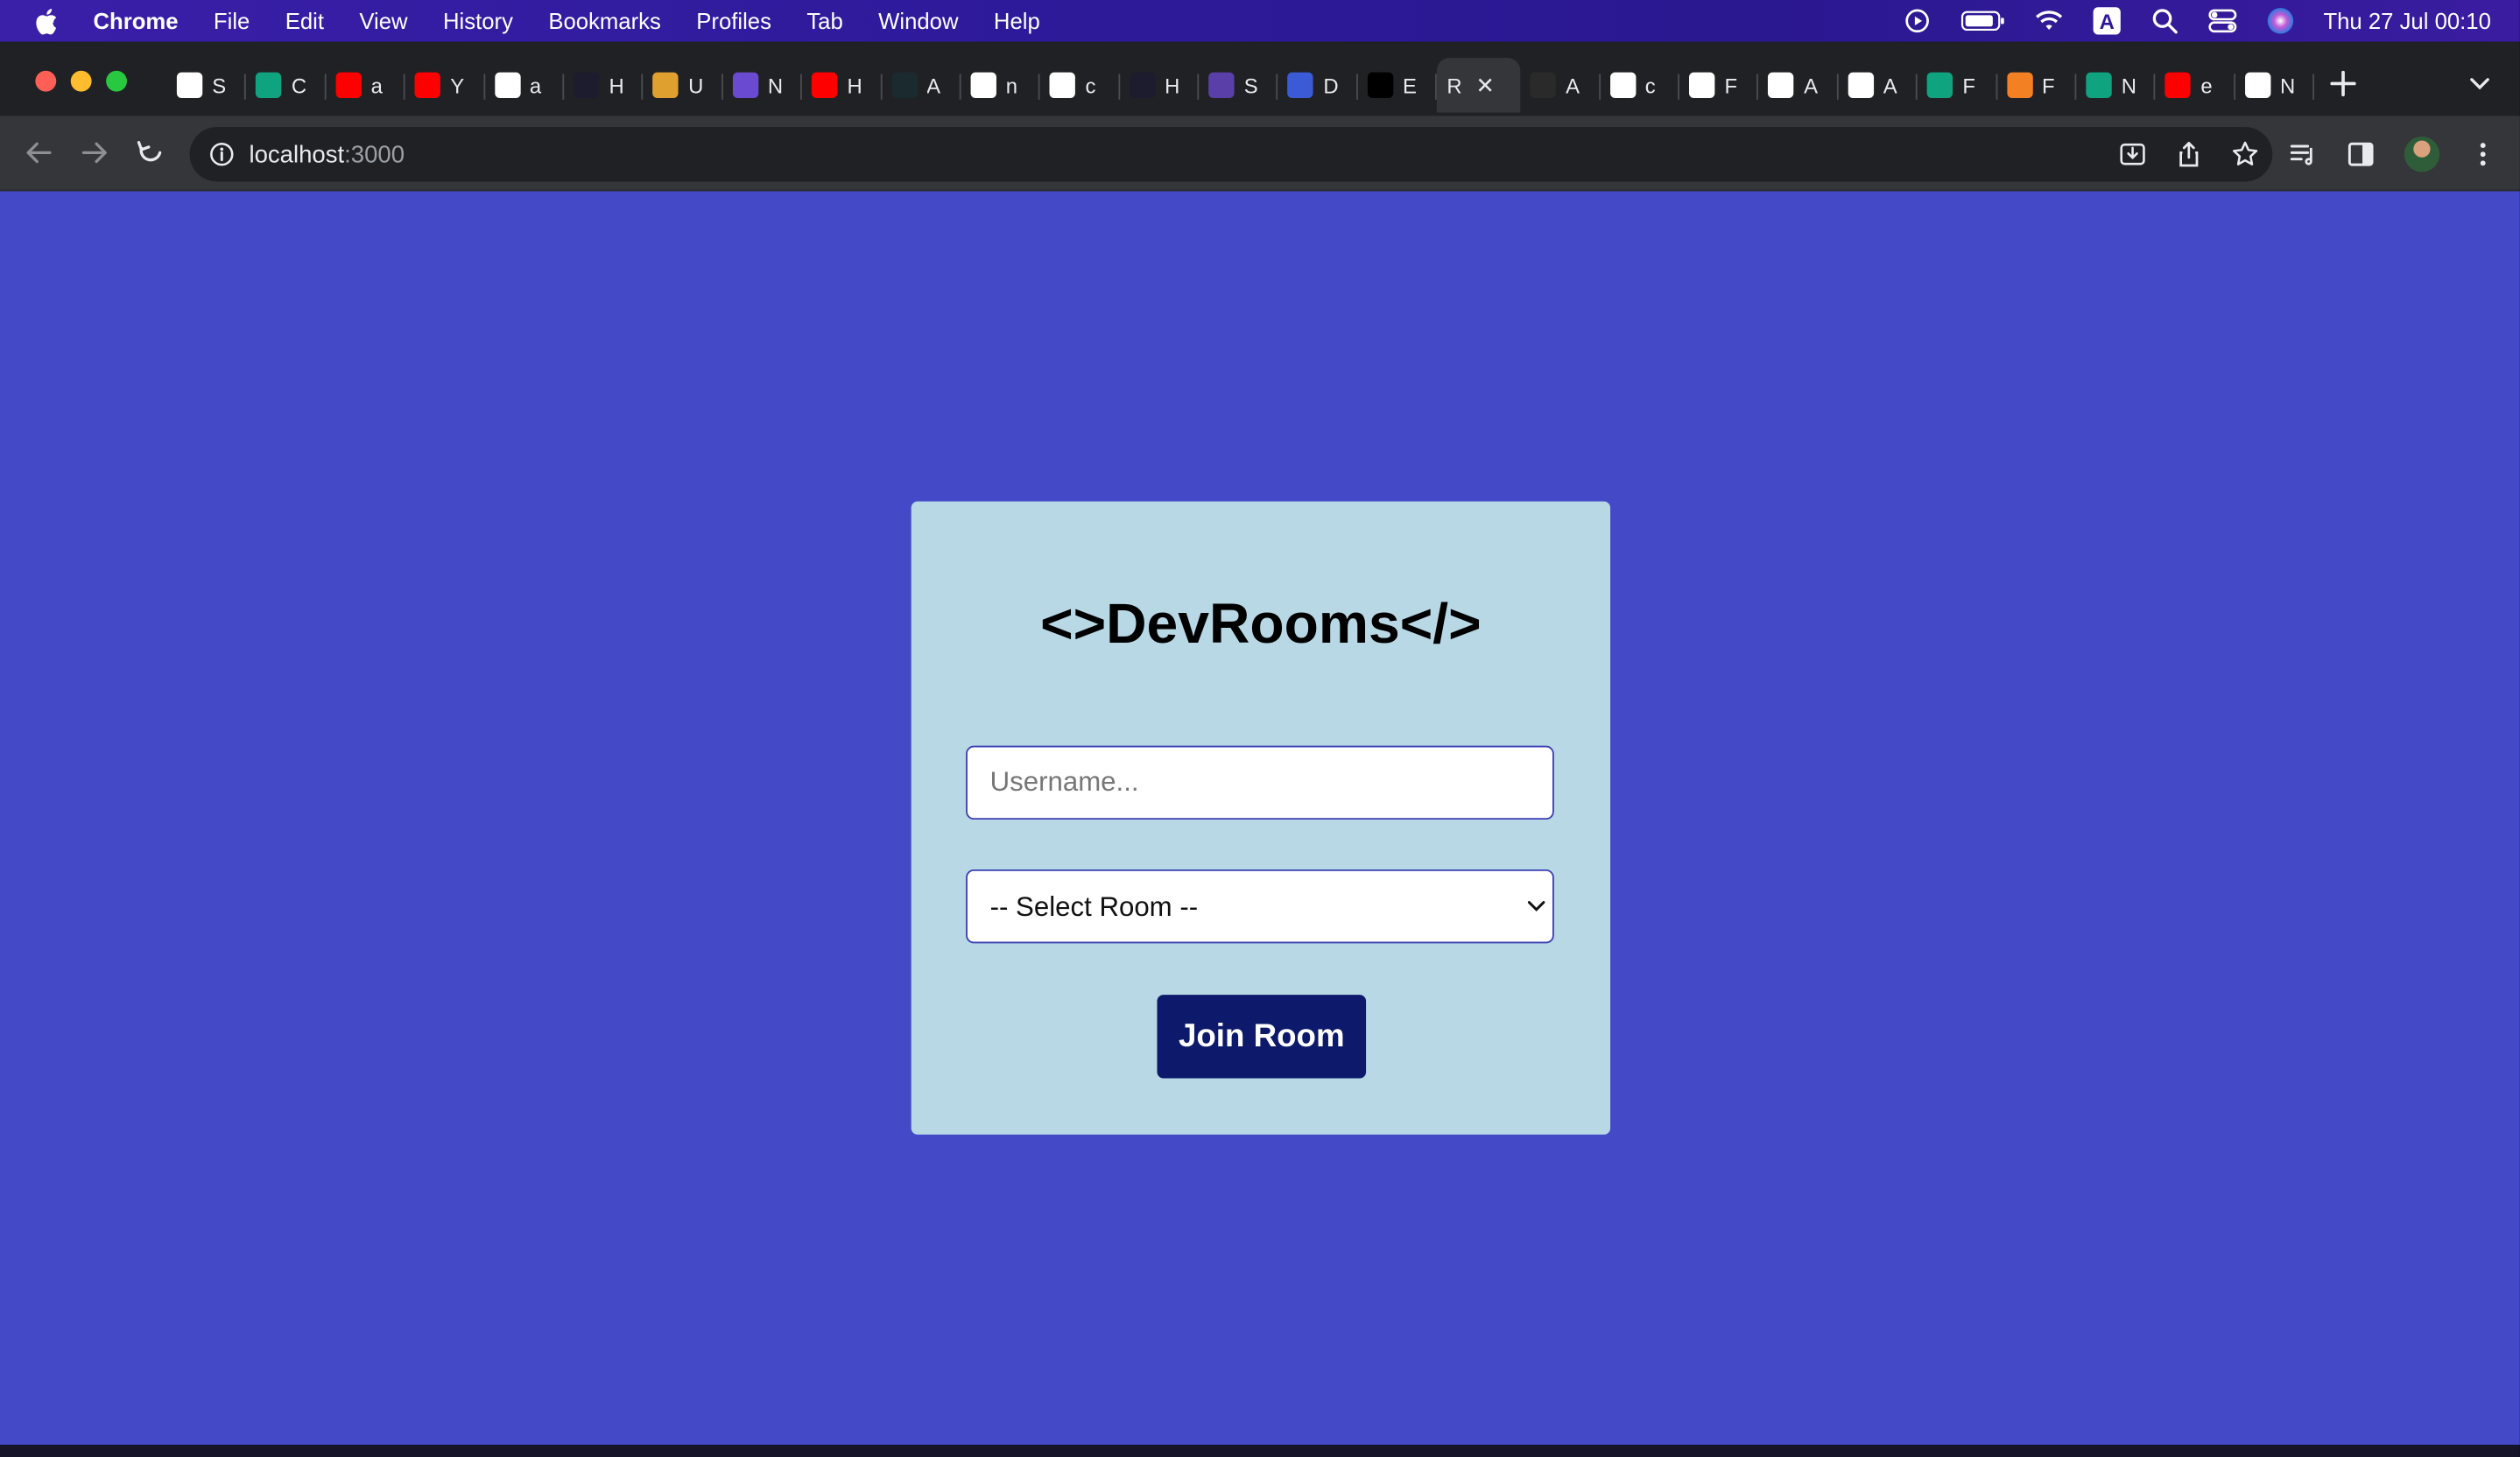  Describe the element at coordinates (222, 155) in the screenshot. I see `site-info-icon` at that location.